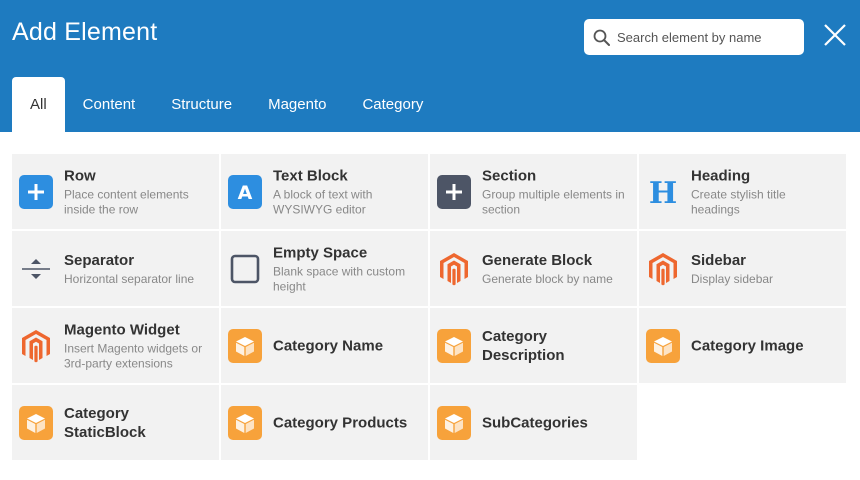 Image resolution: width=860 pixels, height=480 pixels. I want to click on element-card-generate-block: Generate Block Generate block by name, so click(534, 269).